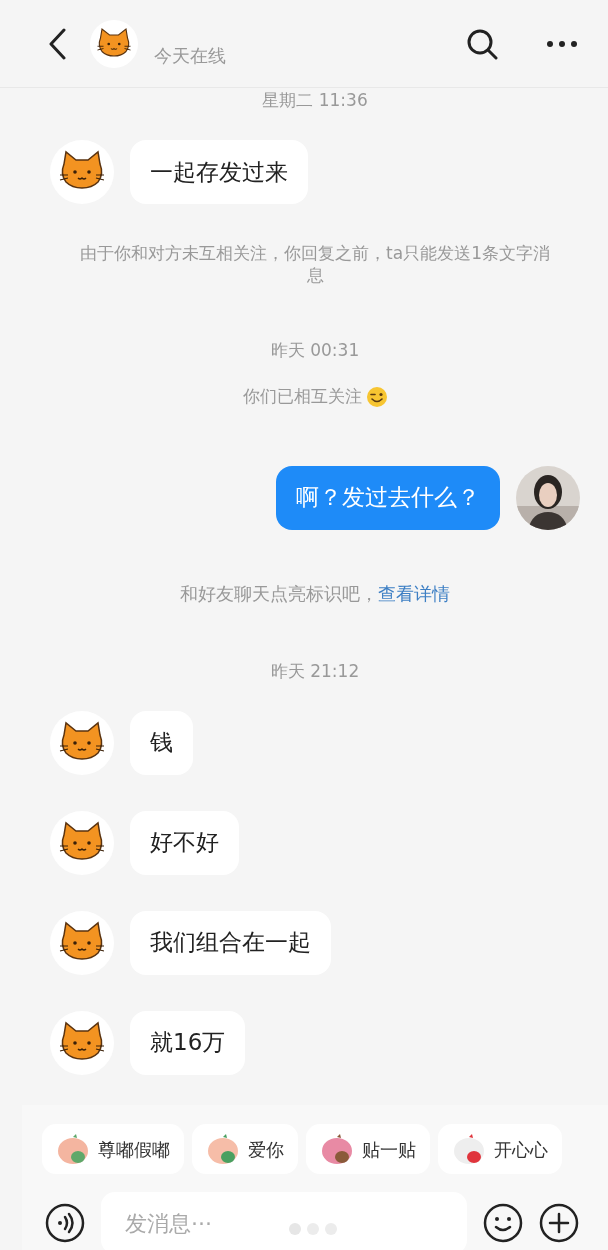  What do you see at coordinates (562, 43) in the screenshot?
I see `more-icon` at bounding box center [562, 43].